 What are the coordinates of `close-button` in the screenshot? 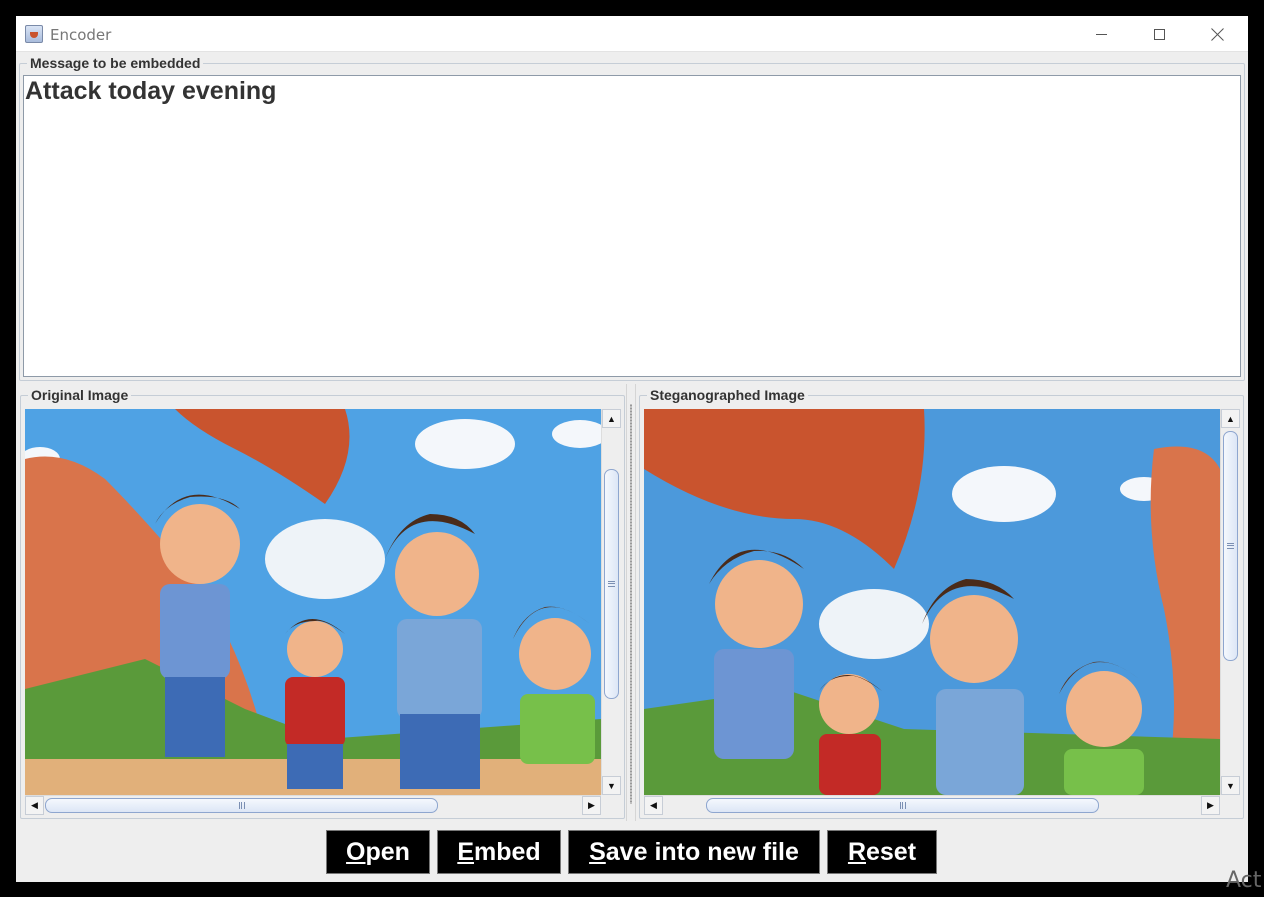 It's located at (1217, 34).